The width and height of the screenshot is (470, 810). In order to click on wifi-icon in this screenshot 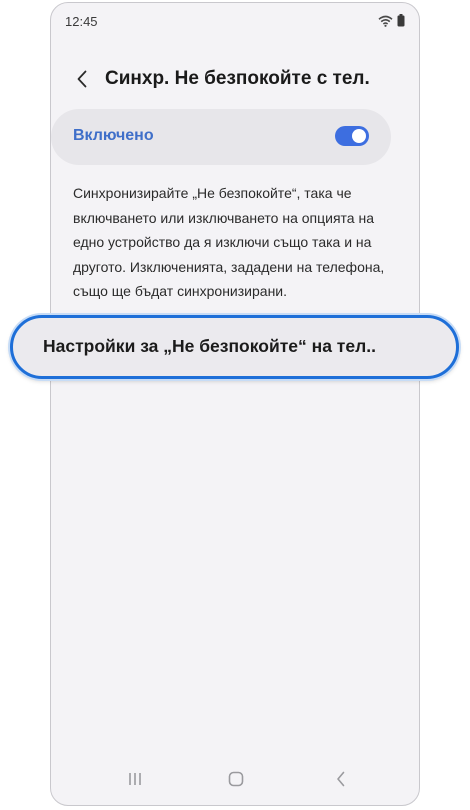, I will do `click(385, 23)`.